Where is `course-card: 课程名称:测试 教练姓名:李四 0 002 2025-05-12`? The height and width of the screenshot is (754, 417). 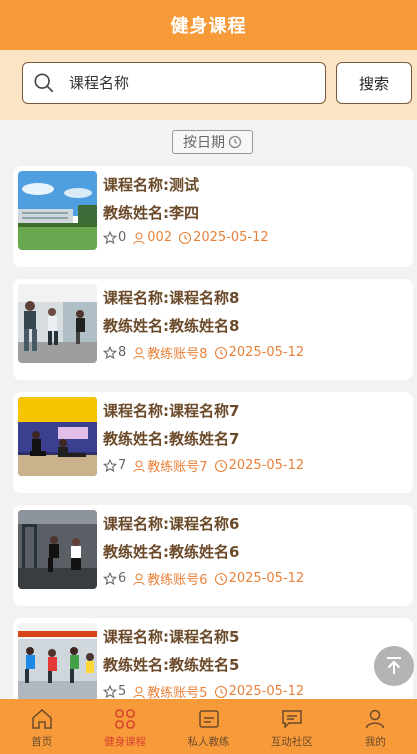 course-card: 课程名称:测试 教练姓名:李四 0 002 2025-05-12 is located at coordinates (213, 216).